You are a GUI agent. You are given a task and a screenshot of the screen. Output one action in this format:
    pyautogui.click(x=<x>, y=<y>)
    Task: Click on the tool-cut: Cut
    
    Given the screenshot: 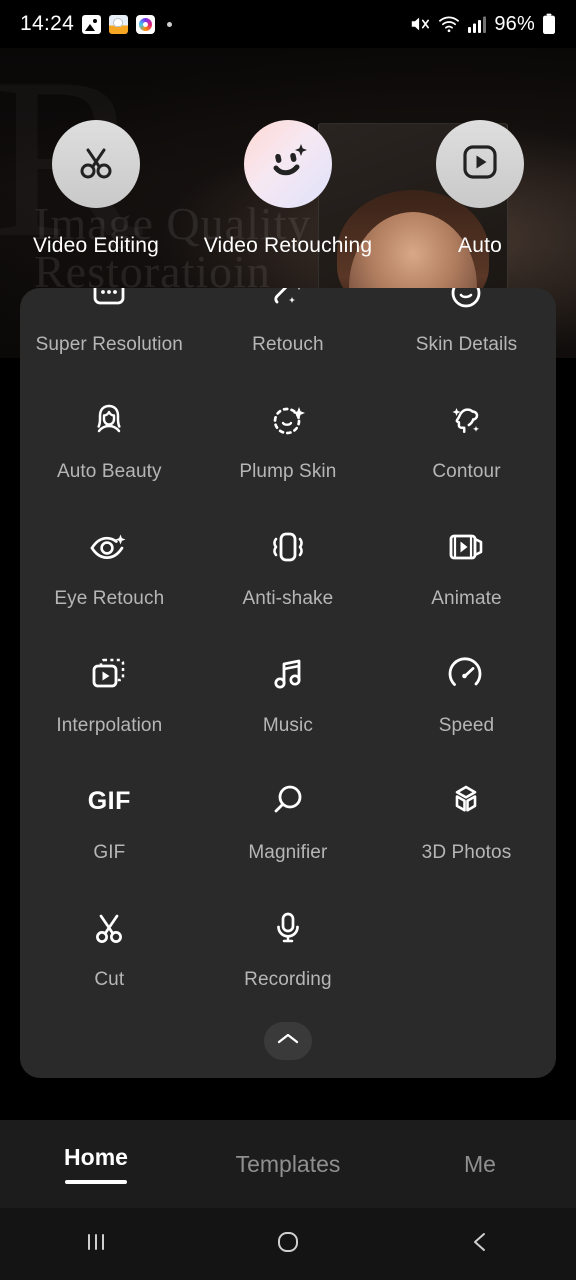 What is the action you would take?
    pyautogui.click(x=109, y=946)
    